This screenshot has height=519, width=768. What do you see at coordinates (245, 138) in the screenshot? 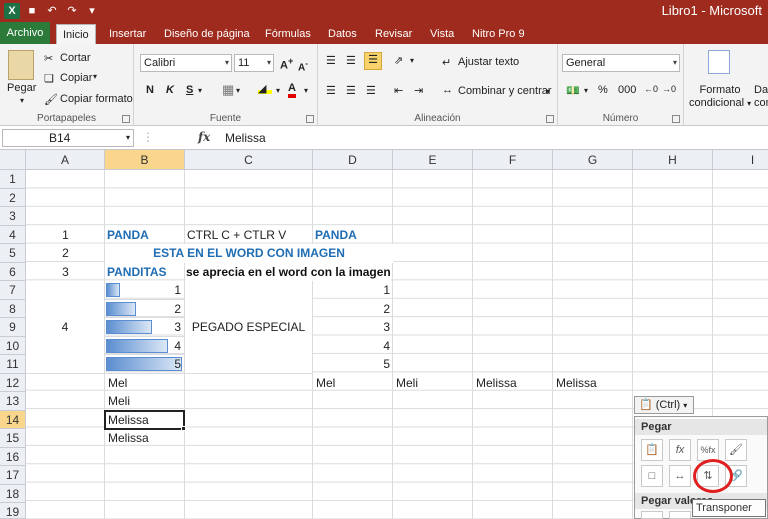
I see `formula-input: Melissa` at bounding box center [245, 138].